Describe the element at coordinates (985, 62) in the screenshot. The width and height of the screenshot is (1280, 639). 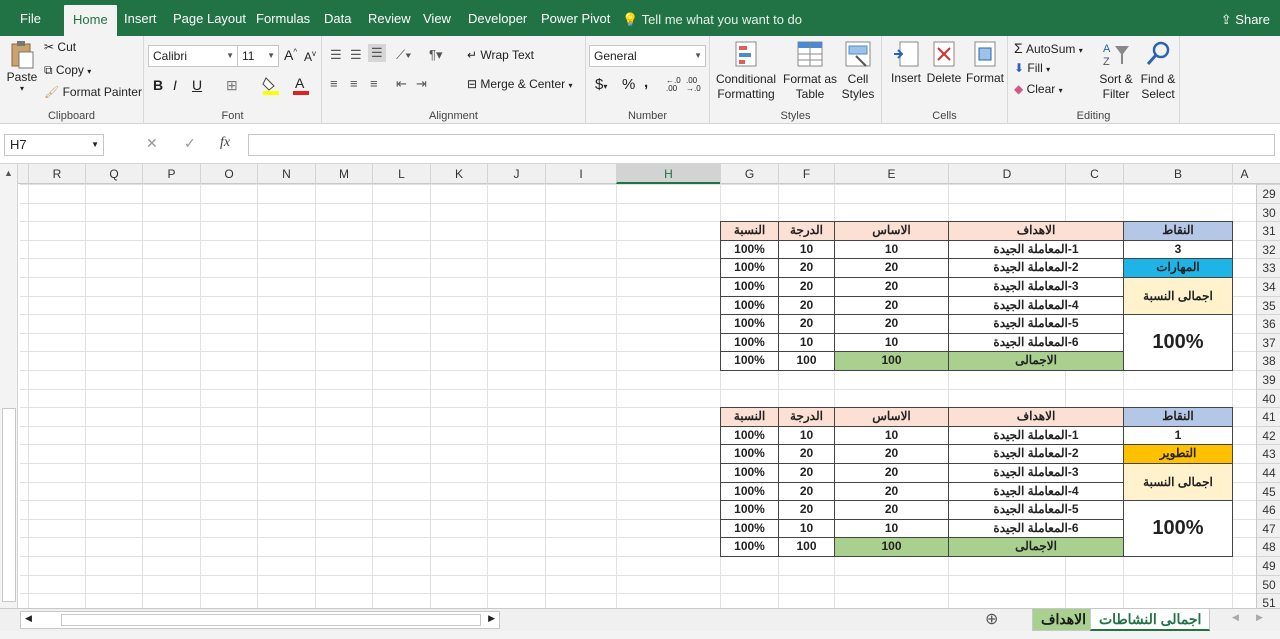
I see `format-cells-button: Format` at that location.